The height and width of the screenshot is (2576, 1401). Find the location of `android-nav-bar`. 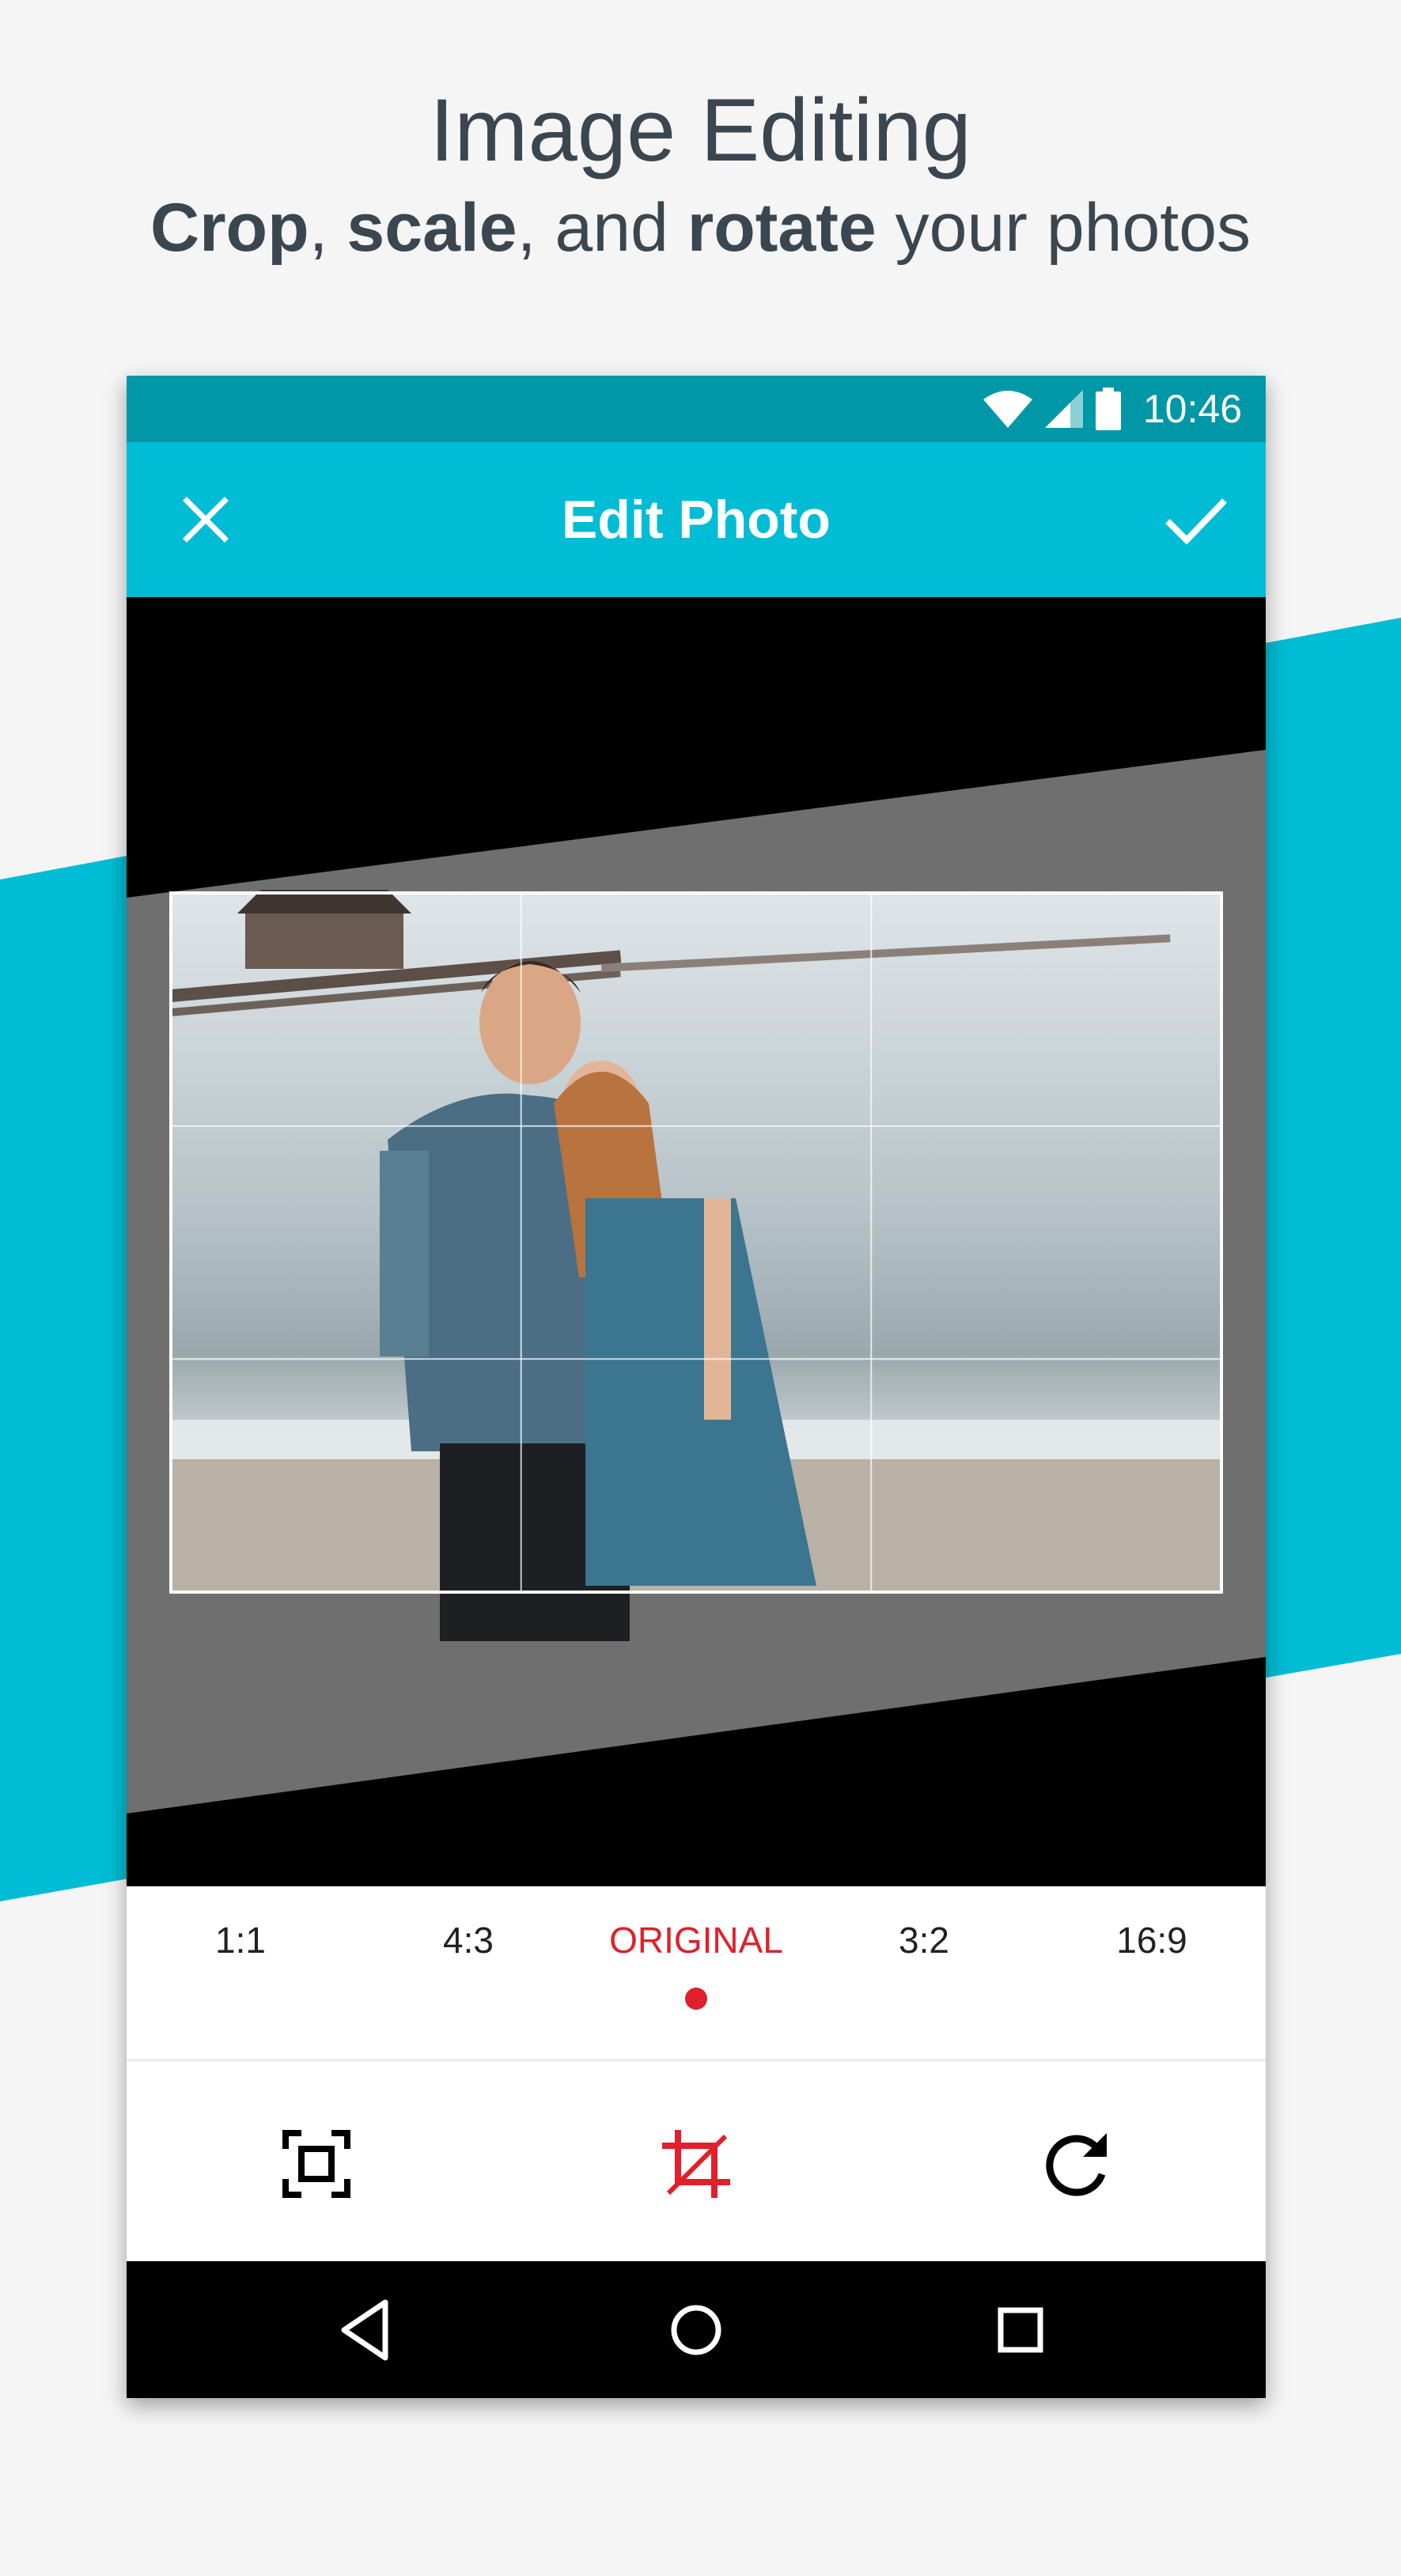

android-nav-bar is located at coordinates (696, 2329).